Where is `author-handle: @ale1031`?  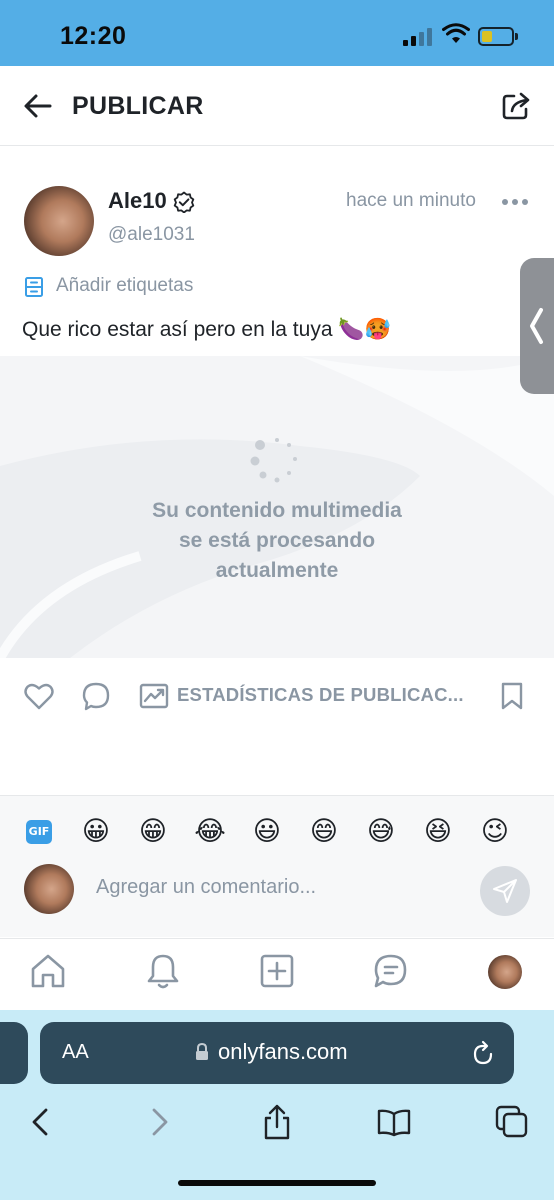
author-handle: @ale1031 is located at coordinates (151, 235).